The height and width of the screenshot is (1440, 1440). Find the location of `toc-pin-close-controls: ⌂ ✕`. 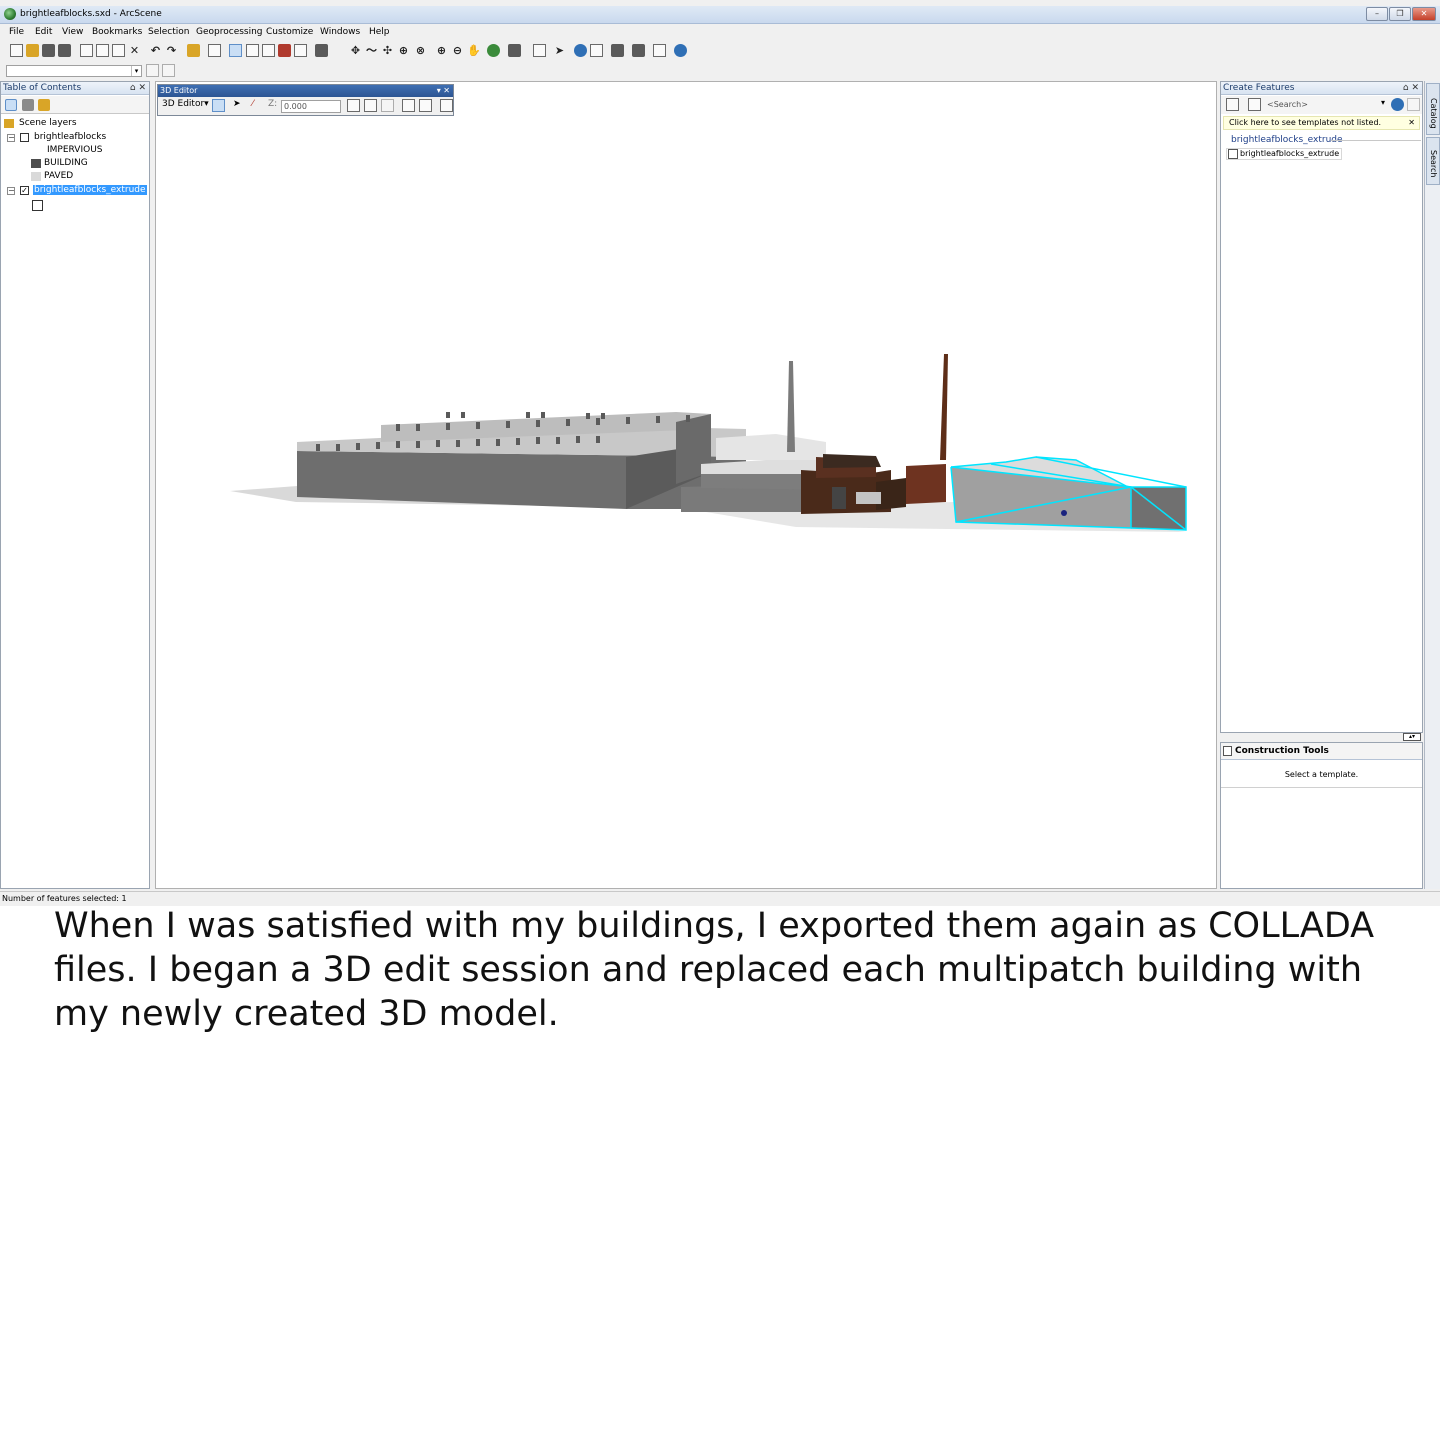

toc-pin-close-controls: ⌂ ✕ is located at coordinates (138, 88).